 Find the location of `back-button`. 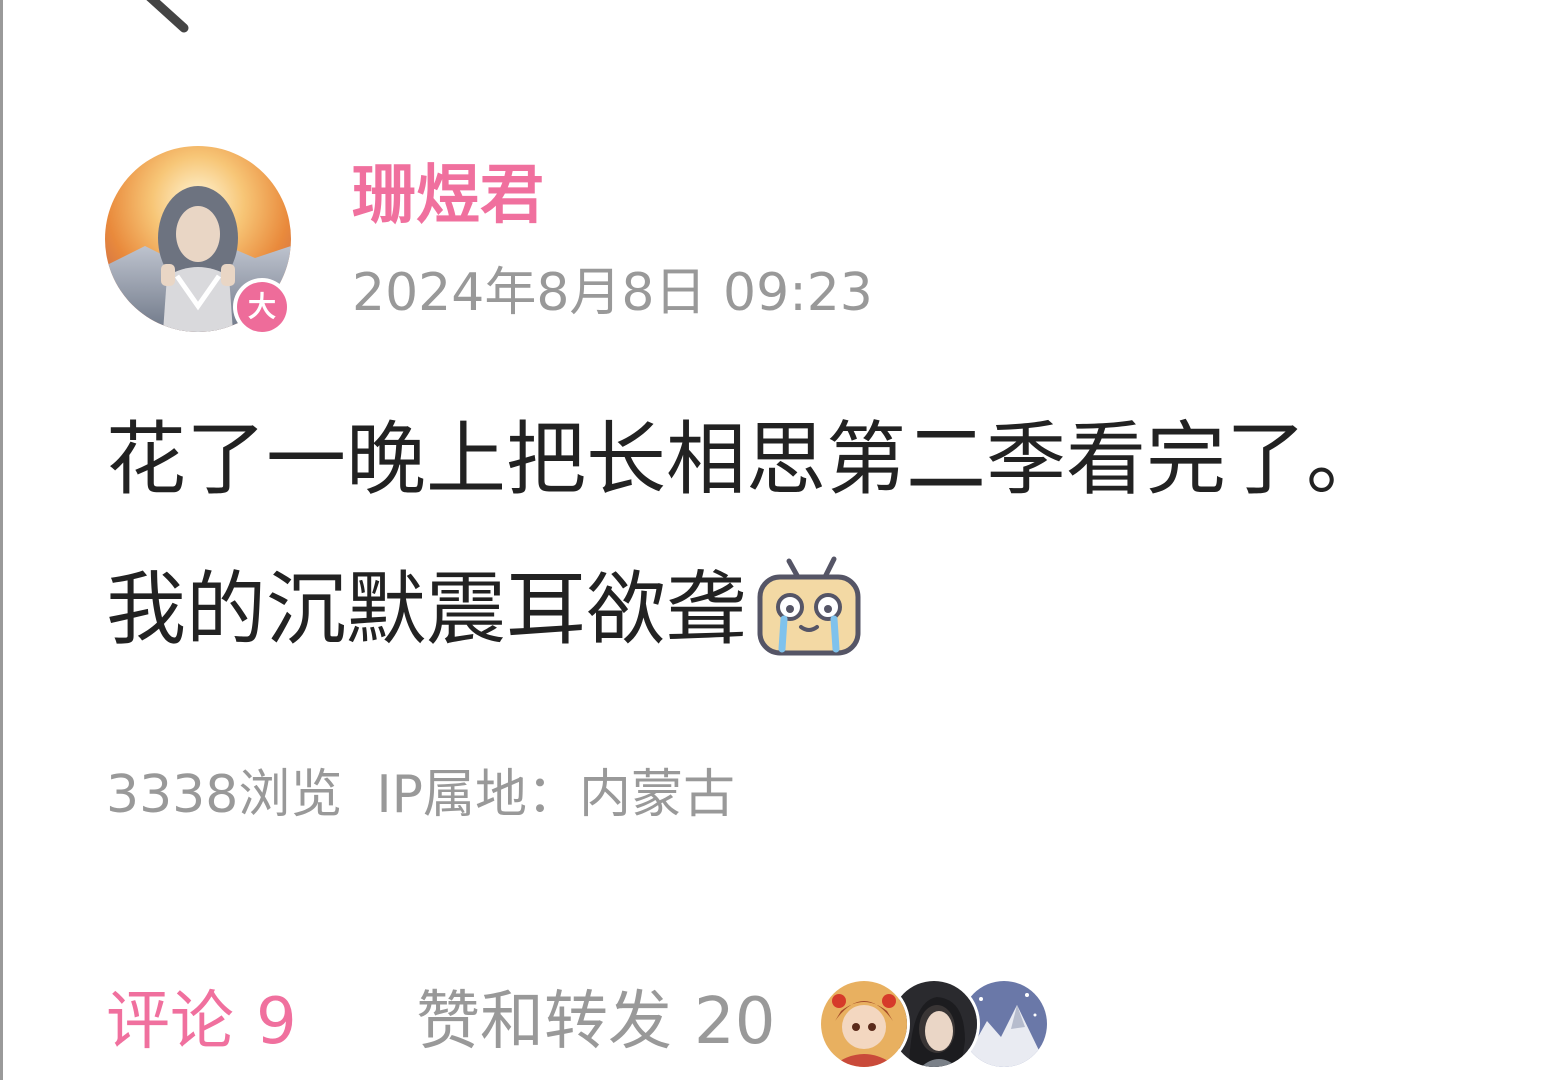

back-button is located at coordinates (170, 20).